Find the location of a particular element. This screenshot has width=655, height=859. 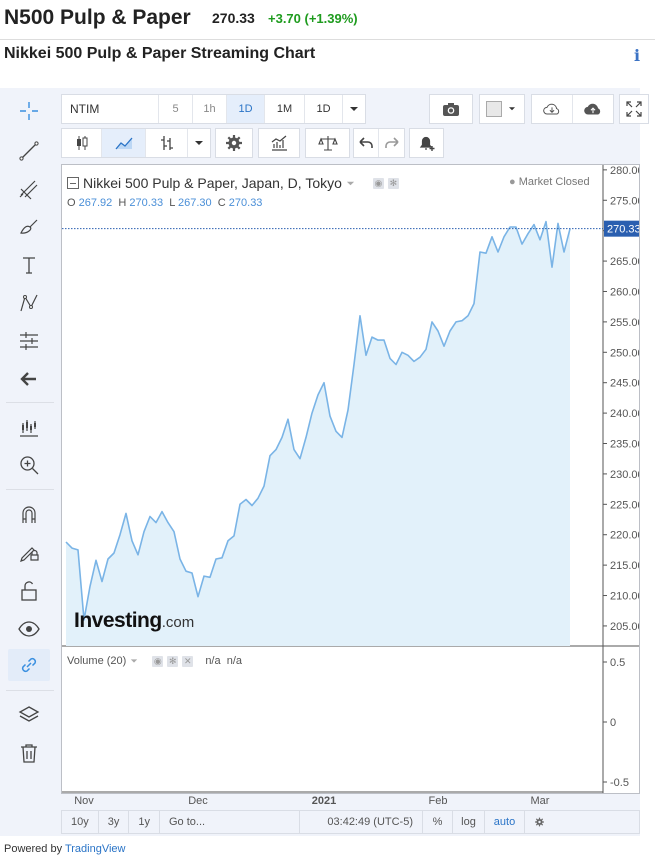

magnet-icon is located at coordinates (29, 515).